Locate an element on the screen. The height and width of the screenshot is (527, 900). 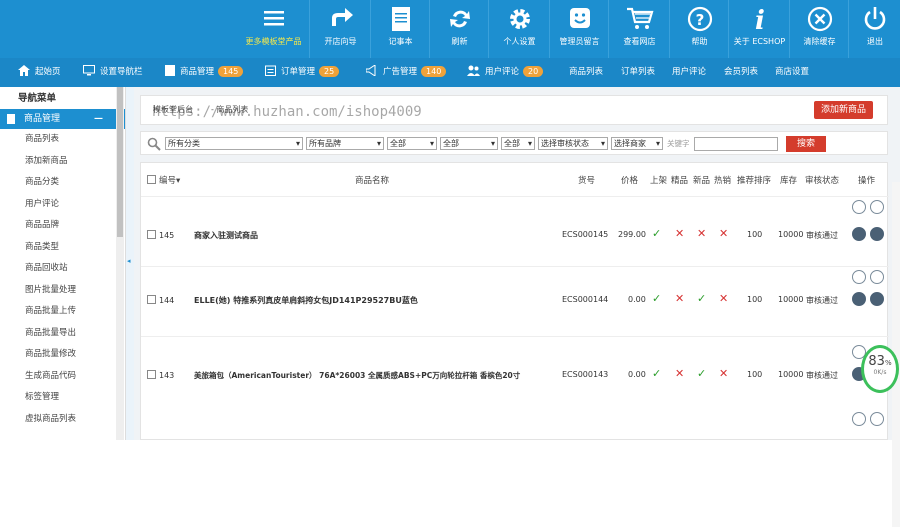
select-all-checkbox is located at coordinates (151, 179).